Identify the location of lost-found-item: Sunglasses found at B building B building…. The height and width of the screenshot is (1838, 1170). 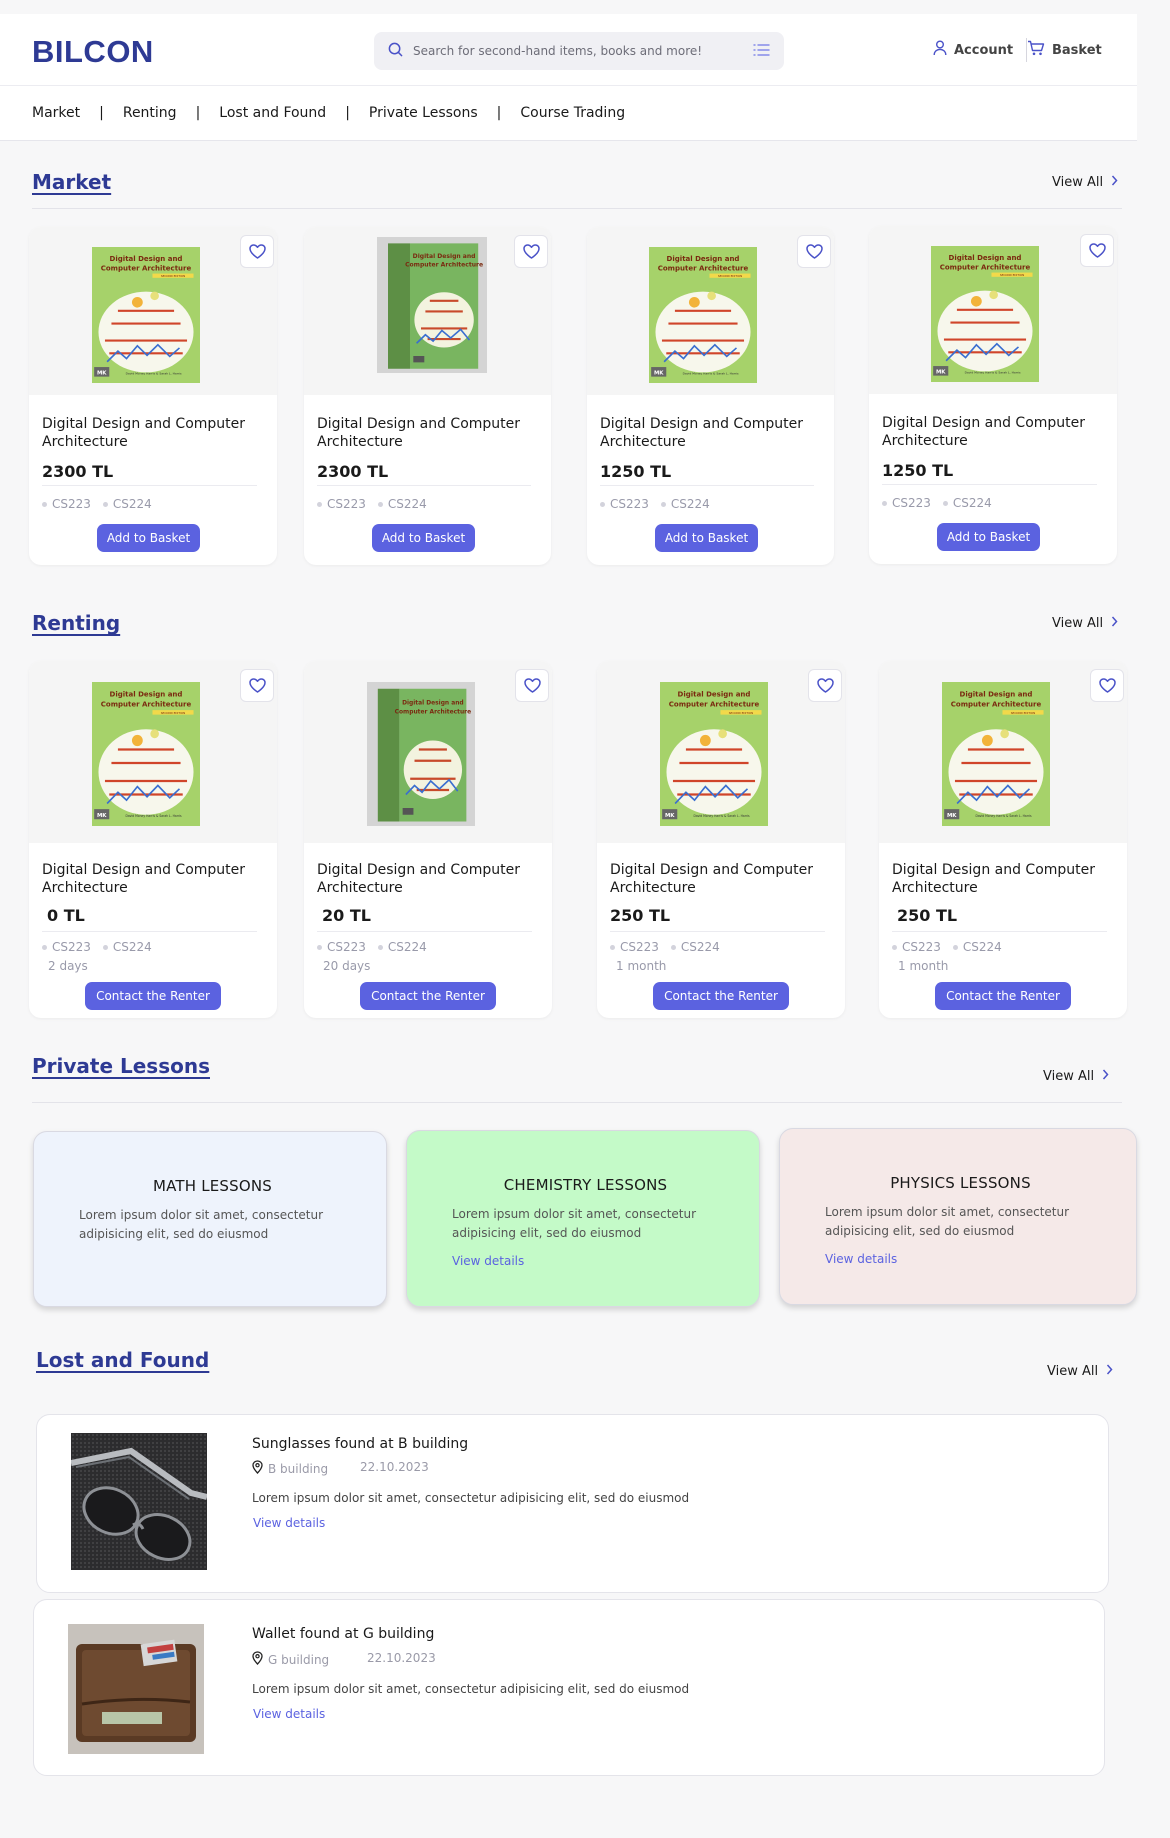
(572, 1503).